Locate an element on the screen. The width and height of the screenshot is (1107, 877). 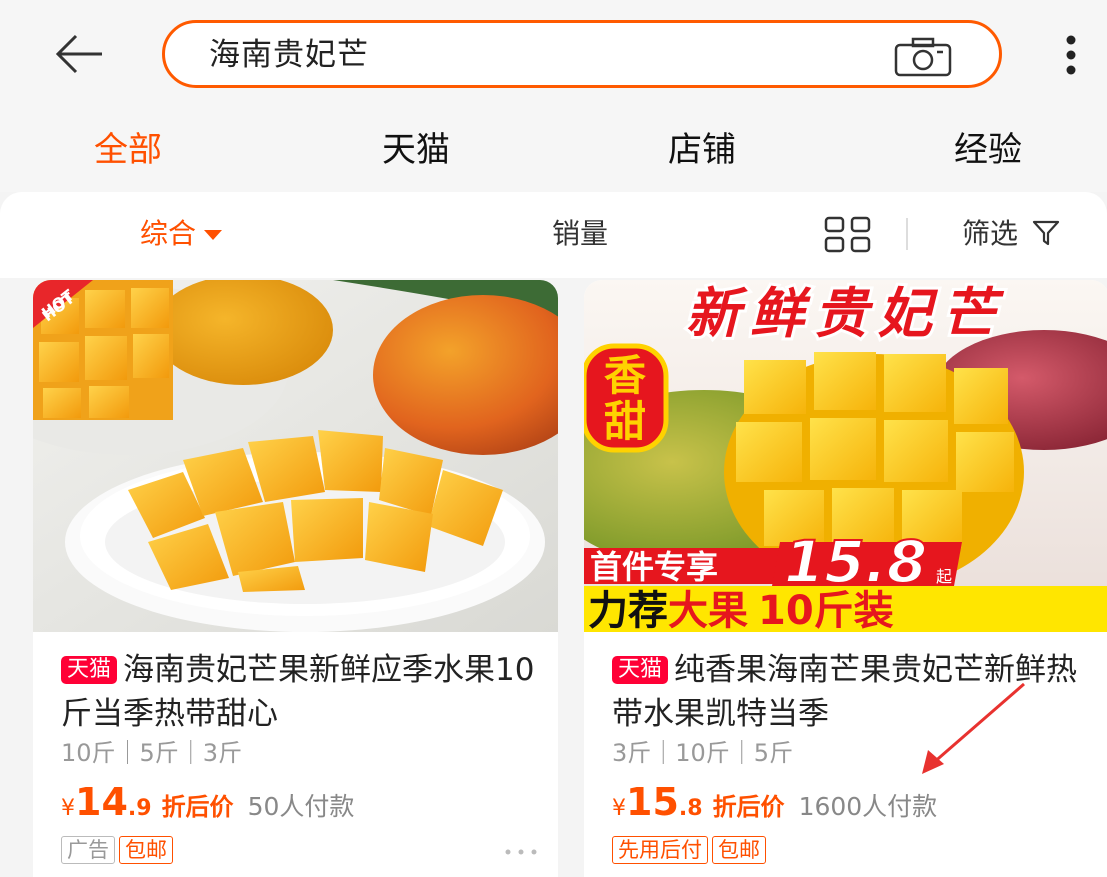
price-row: ¥15.8 折后价 1600人付款 is located at coordinates (774, 802).